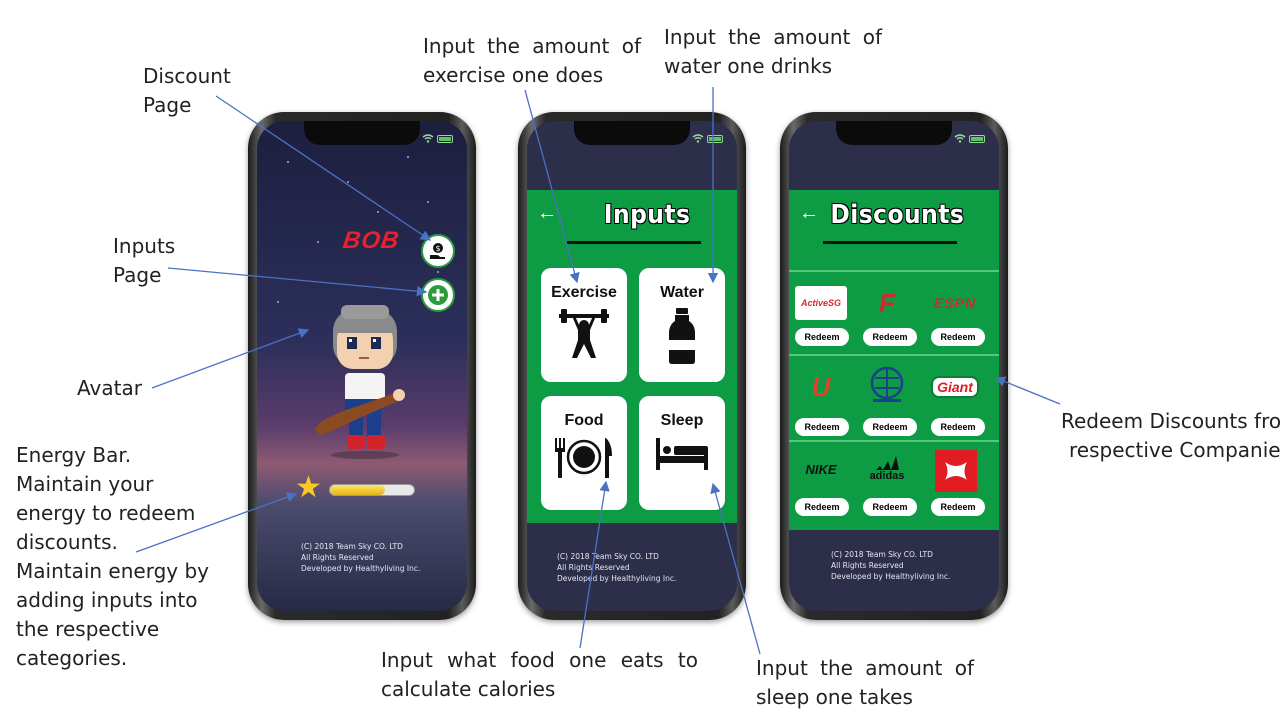  I want to click on plus-icon, so click(438, 295).